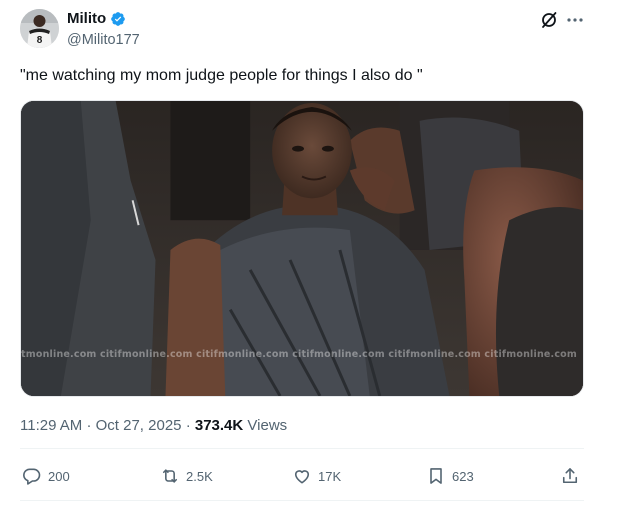  I want to click on divider-top, so click(302, 448).